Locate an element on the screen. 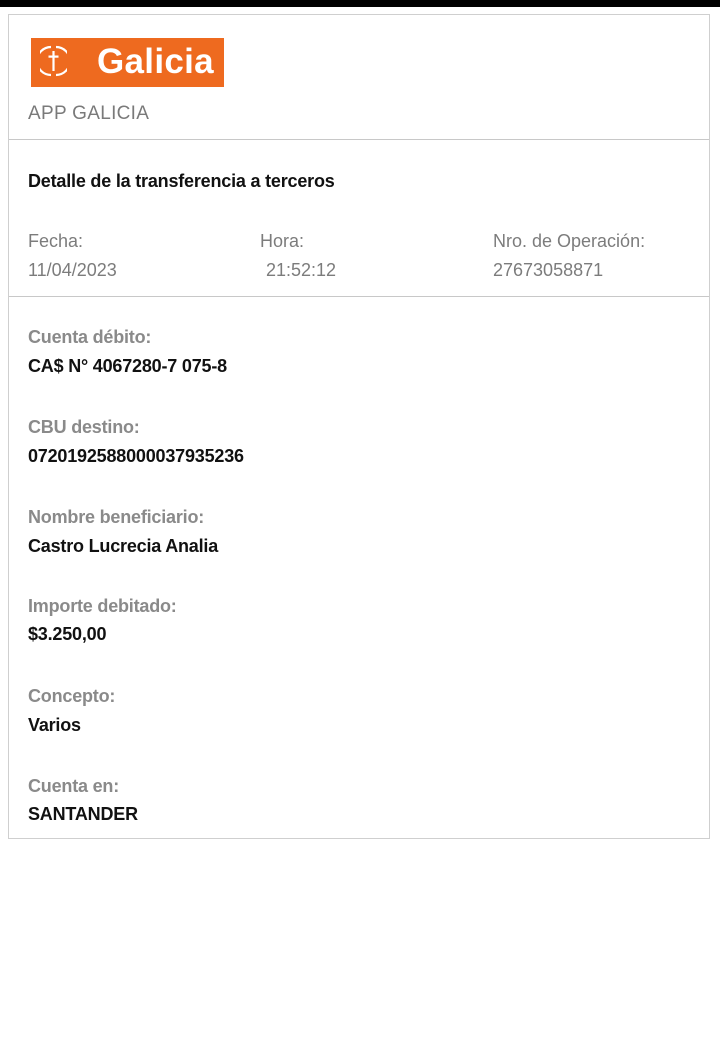 This screenshot has width=720, height=1046. destination-bank-label: Cuenta en: is located at coordinates (74, 786).